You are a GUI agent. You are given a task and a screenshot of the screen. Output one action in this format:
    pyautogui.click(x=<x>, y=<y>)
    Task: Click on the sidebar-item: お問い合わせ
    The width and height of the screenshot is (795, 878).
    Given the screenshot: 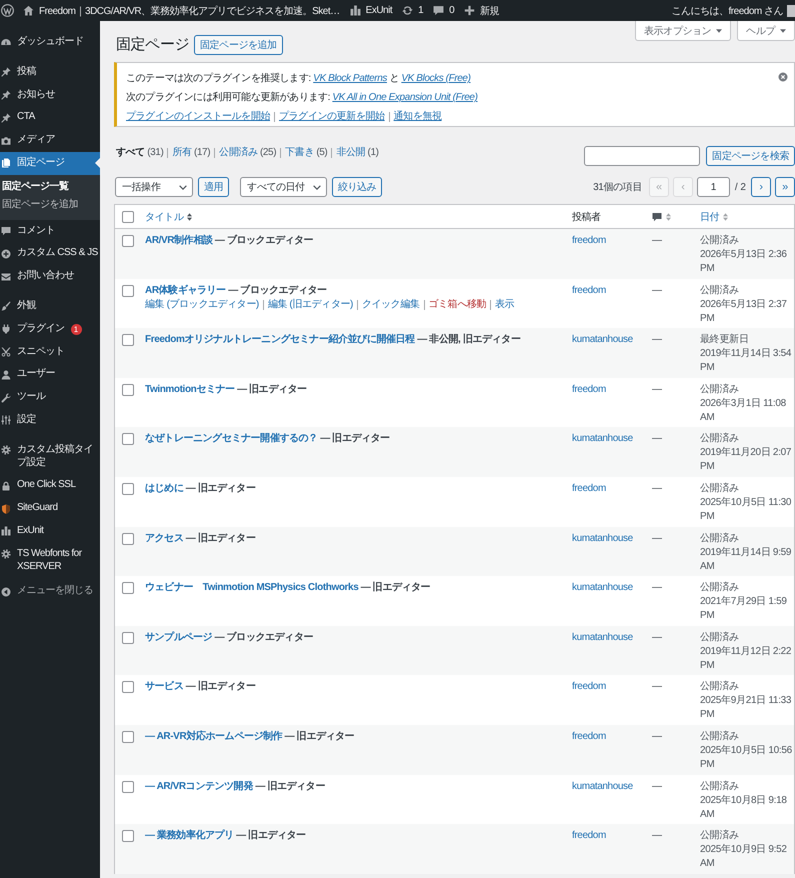 What is the action you would take?
    pyautogui.click(x=50, y=276)
    